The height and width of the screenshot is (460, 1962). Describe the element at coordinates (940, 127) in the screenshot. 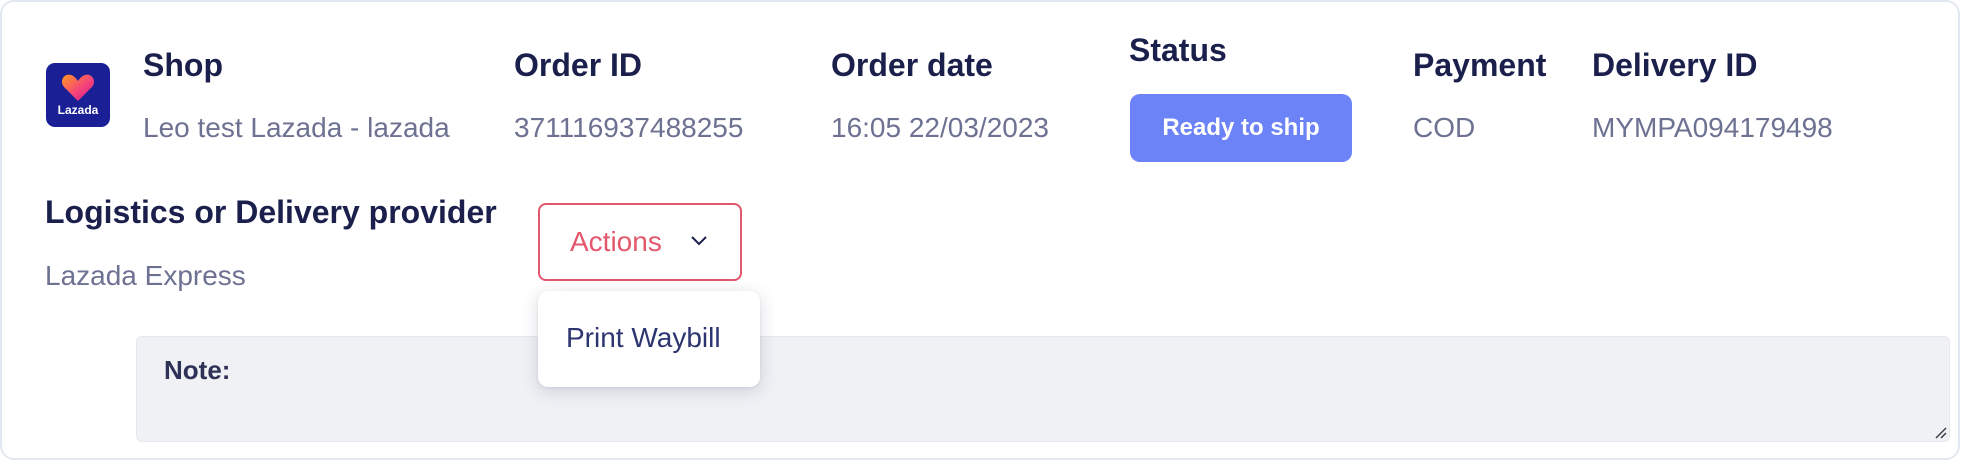

I see `order-date-value: 16:05 22/03/2023` at that location.